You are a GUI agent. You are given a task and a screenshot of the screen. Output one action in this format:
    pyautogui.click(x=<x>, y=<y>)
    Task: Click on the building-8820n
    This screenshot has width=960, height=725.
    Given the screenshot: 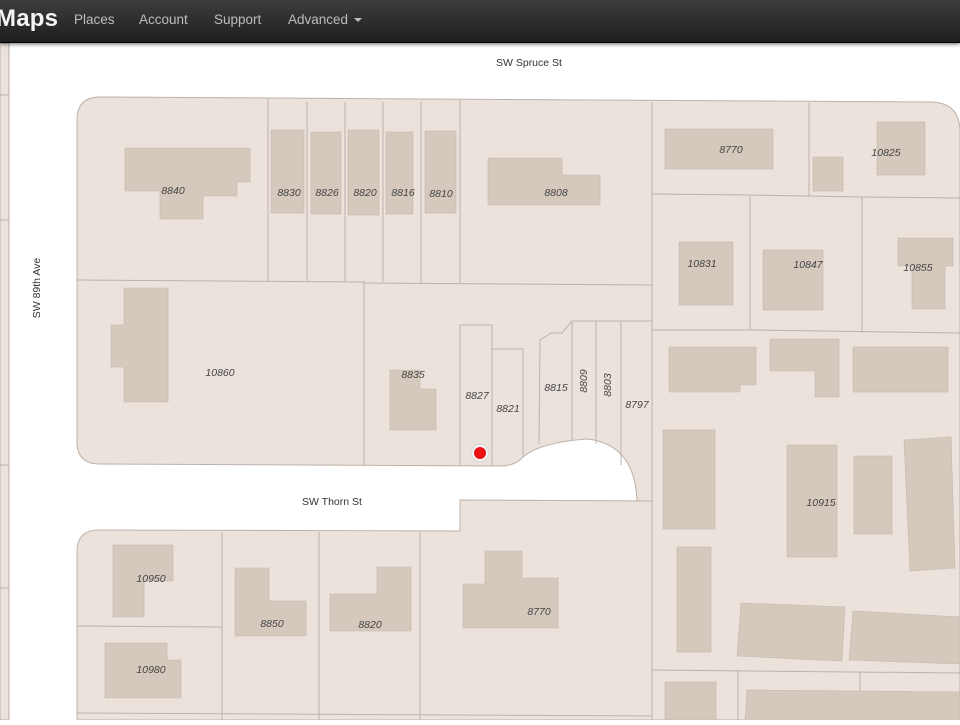 What is the action you would take?
    pyautogui.click(x=363, y=172)
    